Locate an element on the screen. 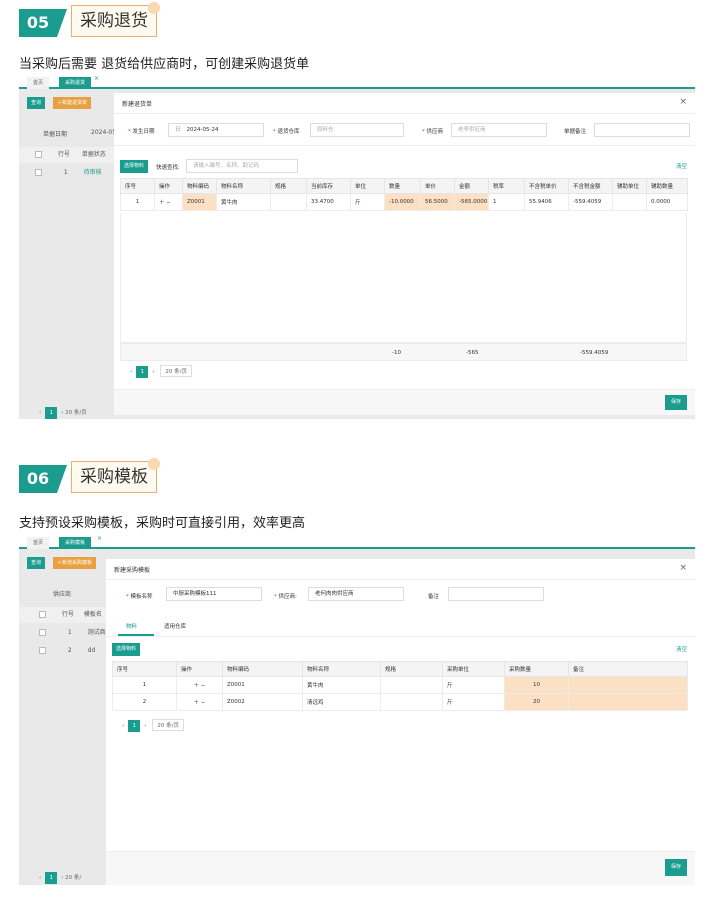 This screenshot has width=723, height=901. warehouse-select: 原料仓 is located at coordinates (357, 130).